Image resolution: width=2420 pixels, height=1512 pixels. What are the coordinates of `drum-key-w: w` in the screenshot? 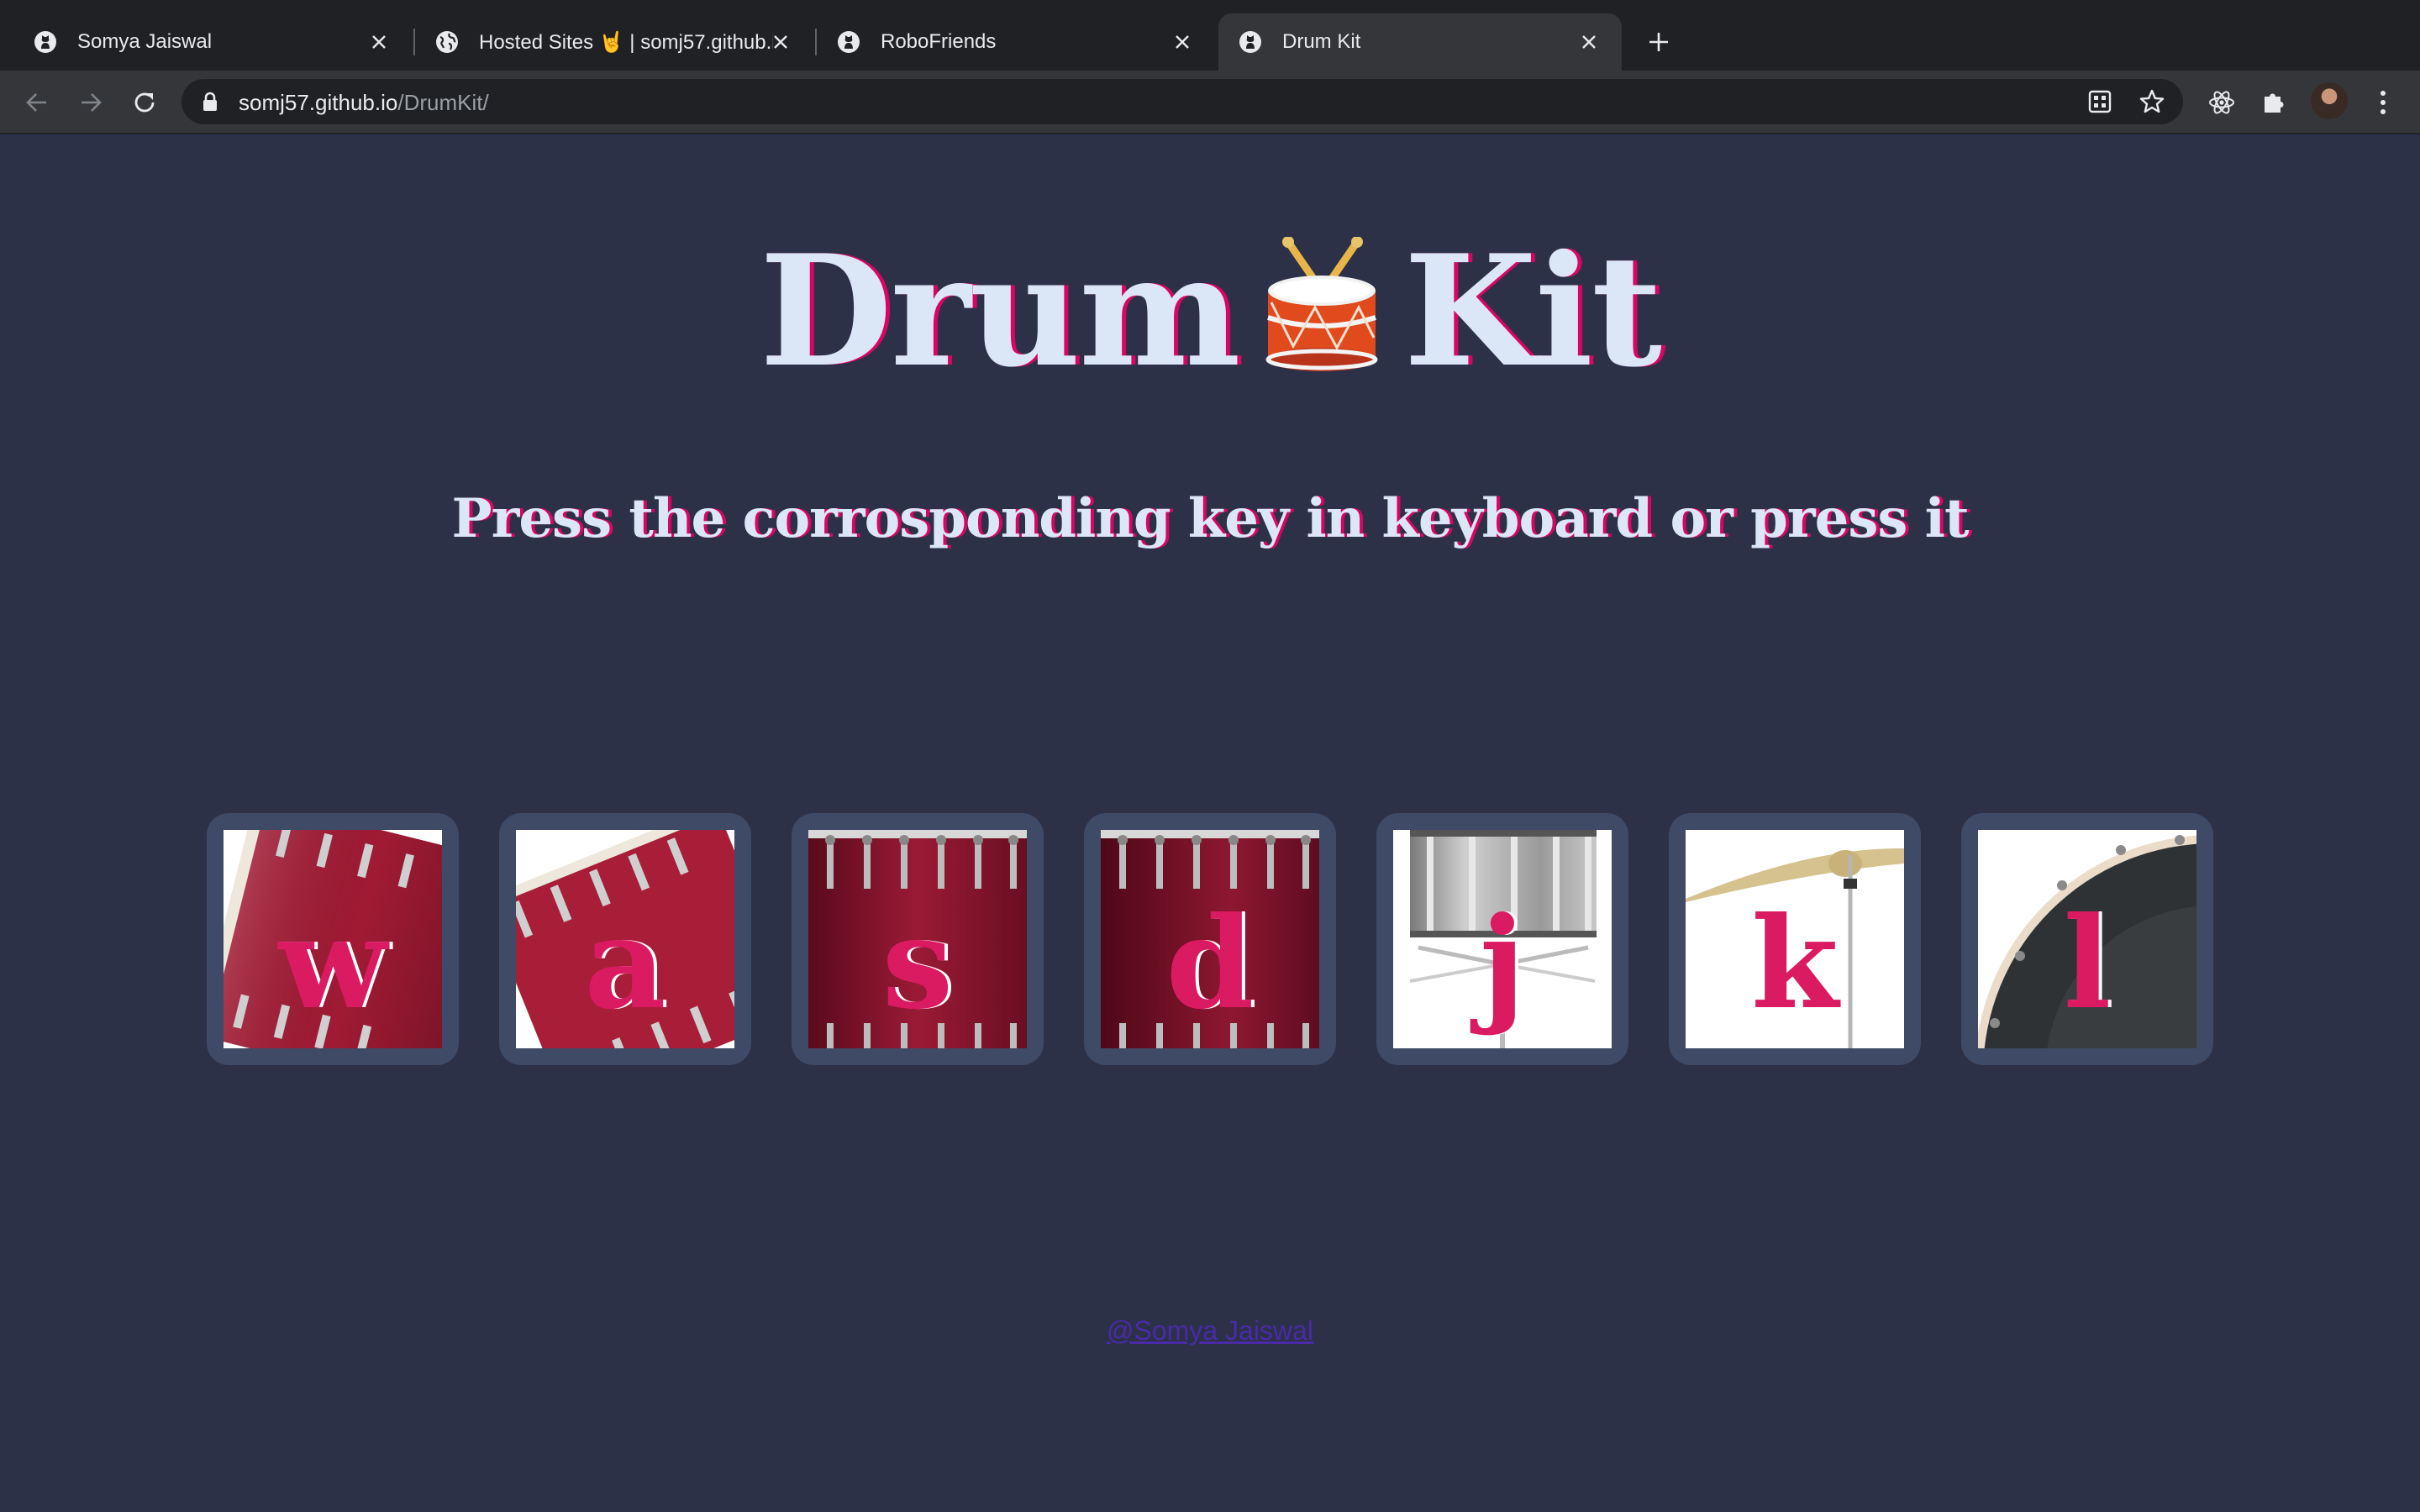 It's located at (333, 939).